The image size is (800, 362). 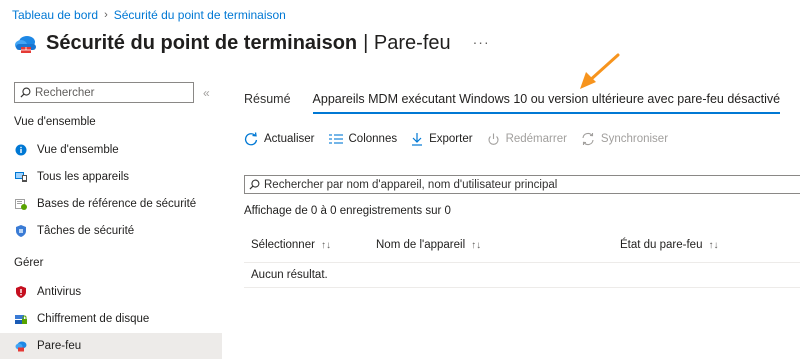 What do you see at coordinates (59, 346) in the screenshot?
I see `sidebar-item-label: Pare-feu` at bounding box center [59, 346].